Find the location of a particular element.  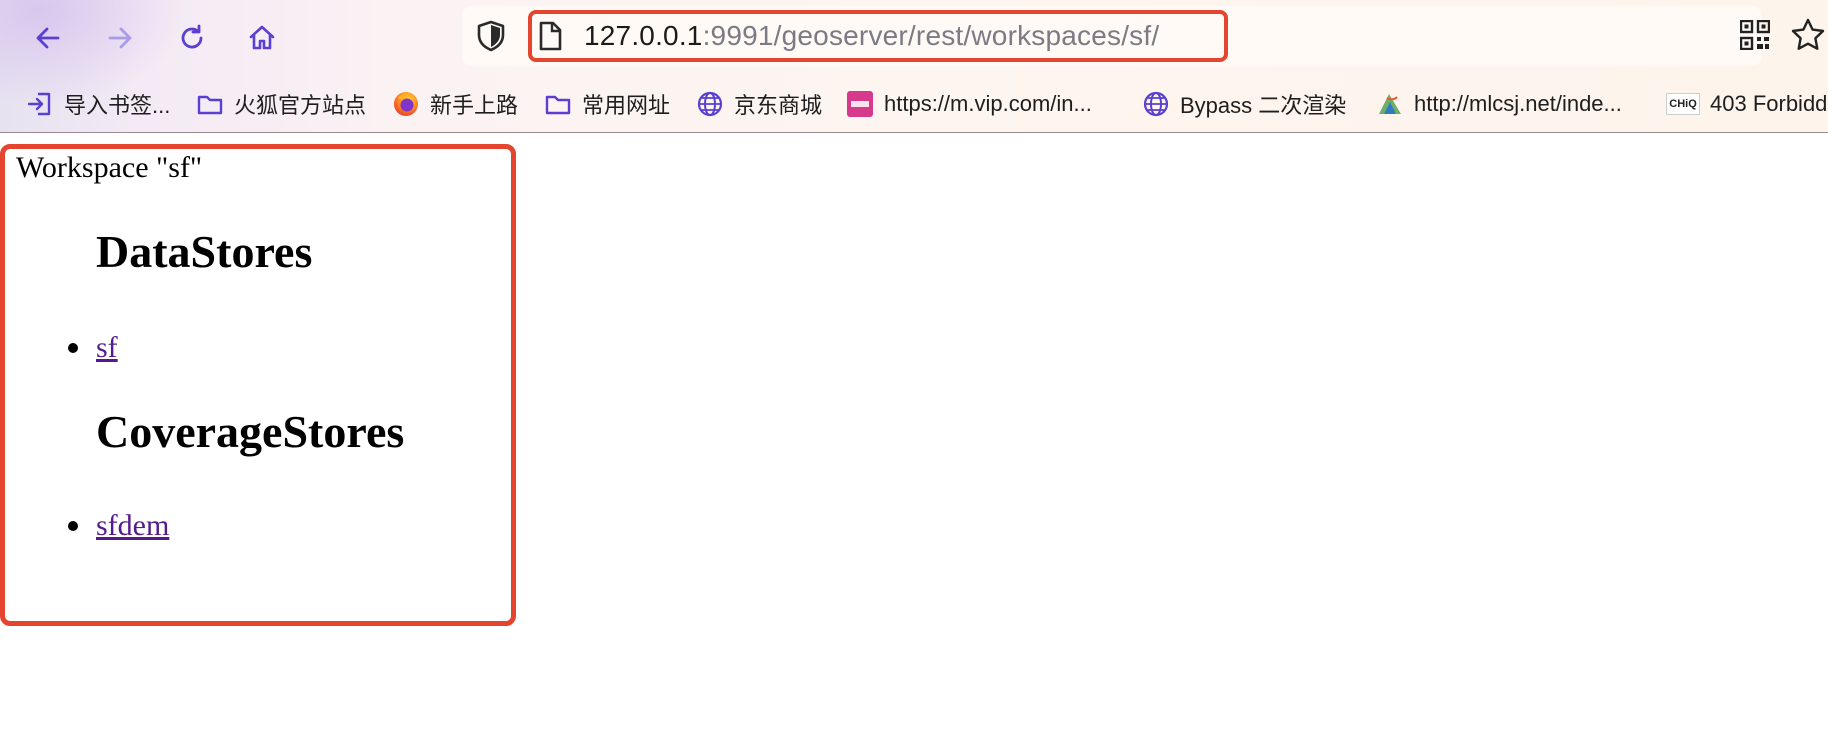

bookmark-label: 火狐官方站点 is located at coordinates (300, 105).